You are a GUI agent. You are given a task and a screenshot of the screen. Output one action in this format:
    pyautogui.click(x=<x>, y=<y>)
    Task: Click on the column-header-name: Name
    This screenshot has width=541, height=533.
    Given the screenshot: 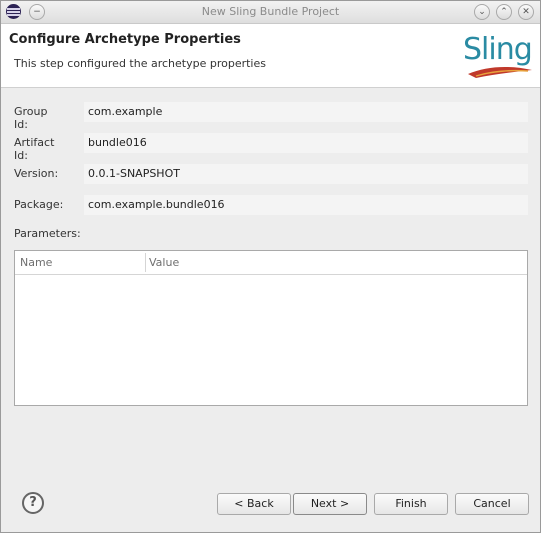 What is the action you would take?
    pyautogui.click(x=36, y=262)
    